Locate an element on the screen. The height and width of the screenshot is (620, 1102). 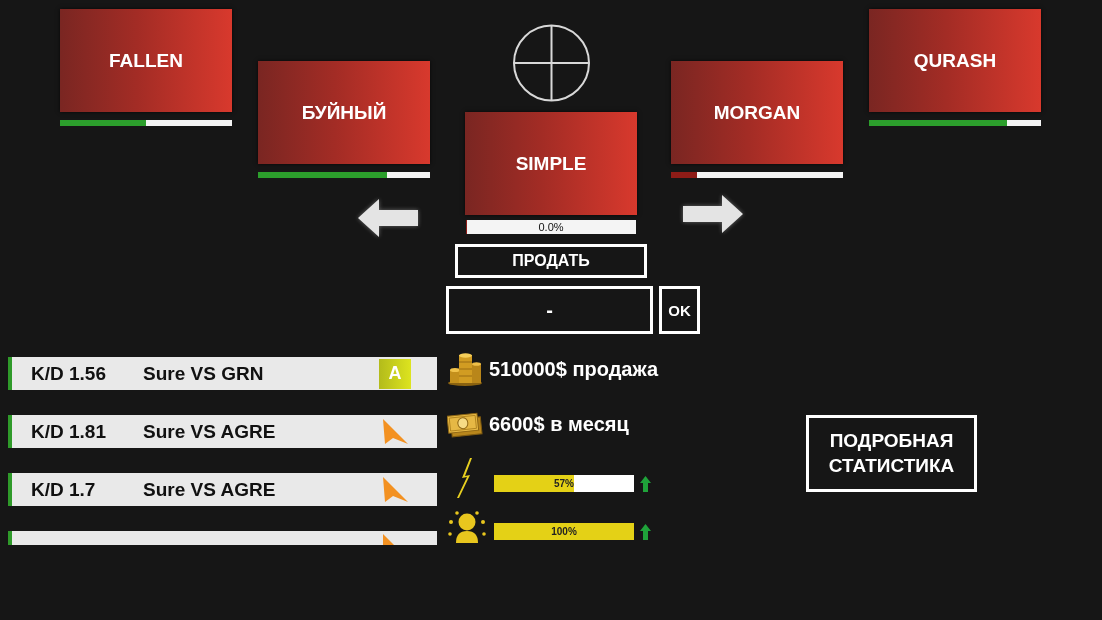
ok-button: OK is located at coordinates (679, 310).